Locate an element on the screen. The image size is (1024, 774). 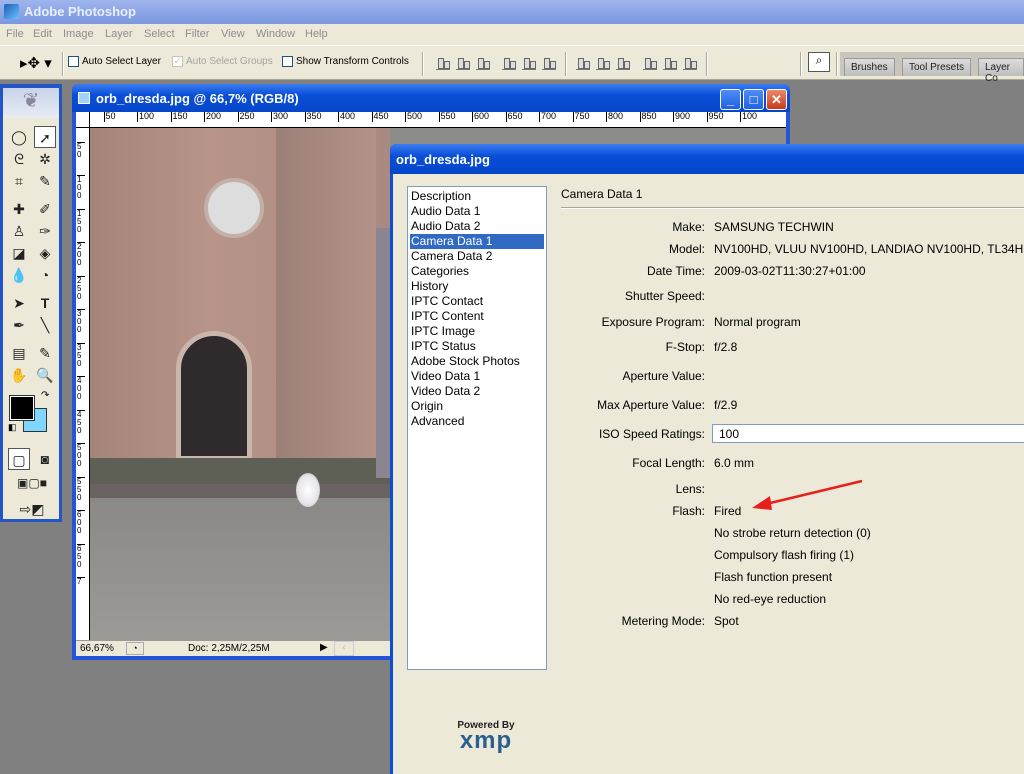
arrow-shaft is located at coordinates (814, 492).